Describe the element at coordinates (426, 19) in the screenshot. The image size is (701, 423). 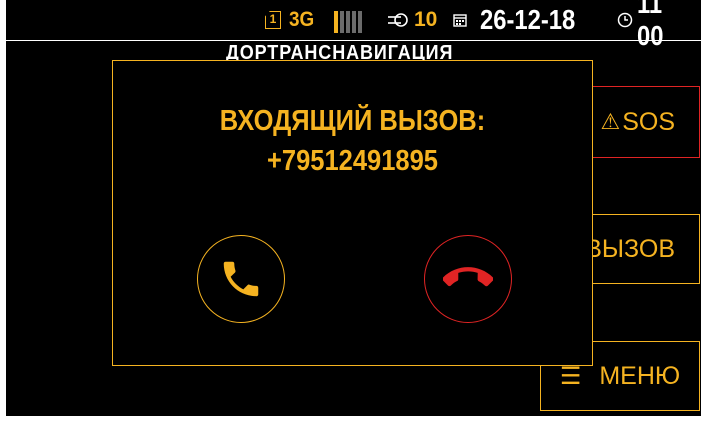
I see `satellite-count: 10` at that location.